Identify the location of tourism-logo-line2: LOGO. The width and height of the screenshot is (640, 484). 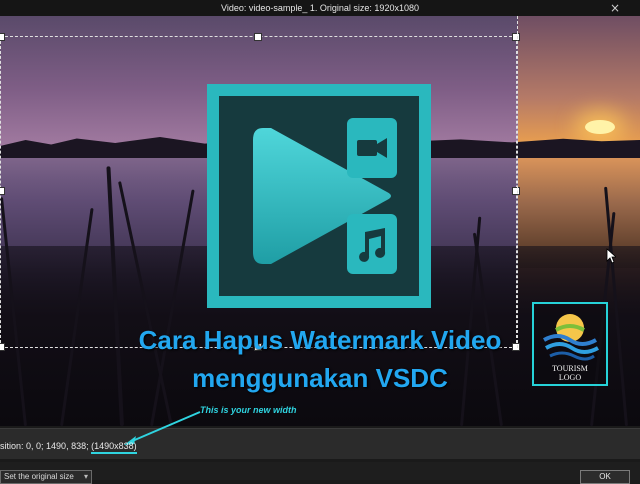
(570, 377).